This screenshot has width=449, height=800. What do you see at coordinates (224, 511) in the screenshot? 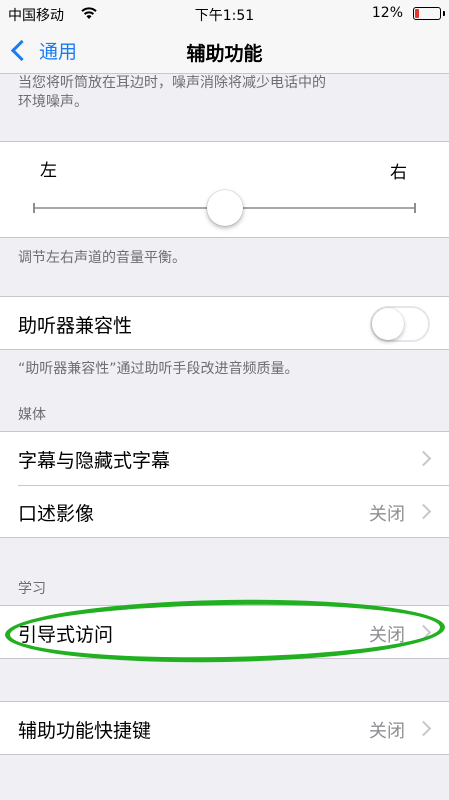
I see `audio-description-row: 口述影像 关闭` at bounding box center [224, 511].